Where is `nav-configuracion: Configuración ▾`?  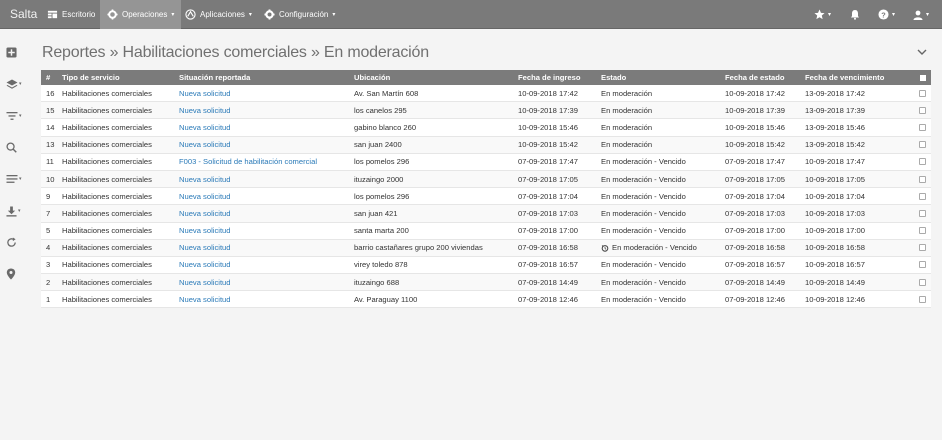 nav-configuracion: Configuración ▾ is located at coordinates (299, 14).